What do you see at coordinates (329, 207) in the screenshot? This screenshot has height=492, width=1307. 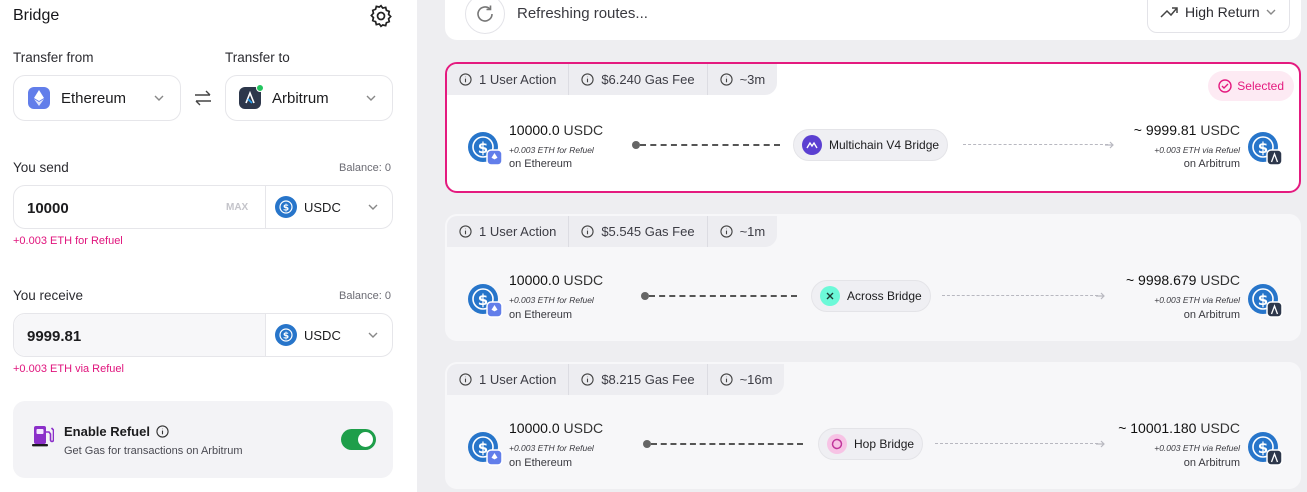 I see `send-token-select: $ USDC` at bounding box center [329, 207].